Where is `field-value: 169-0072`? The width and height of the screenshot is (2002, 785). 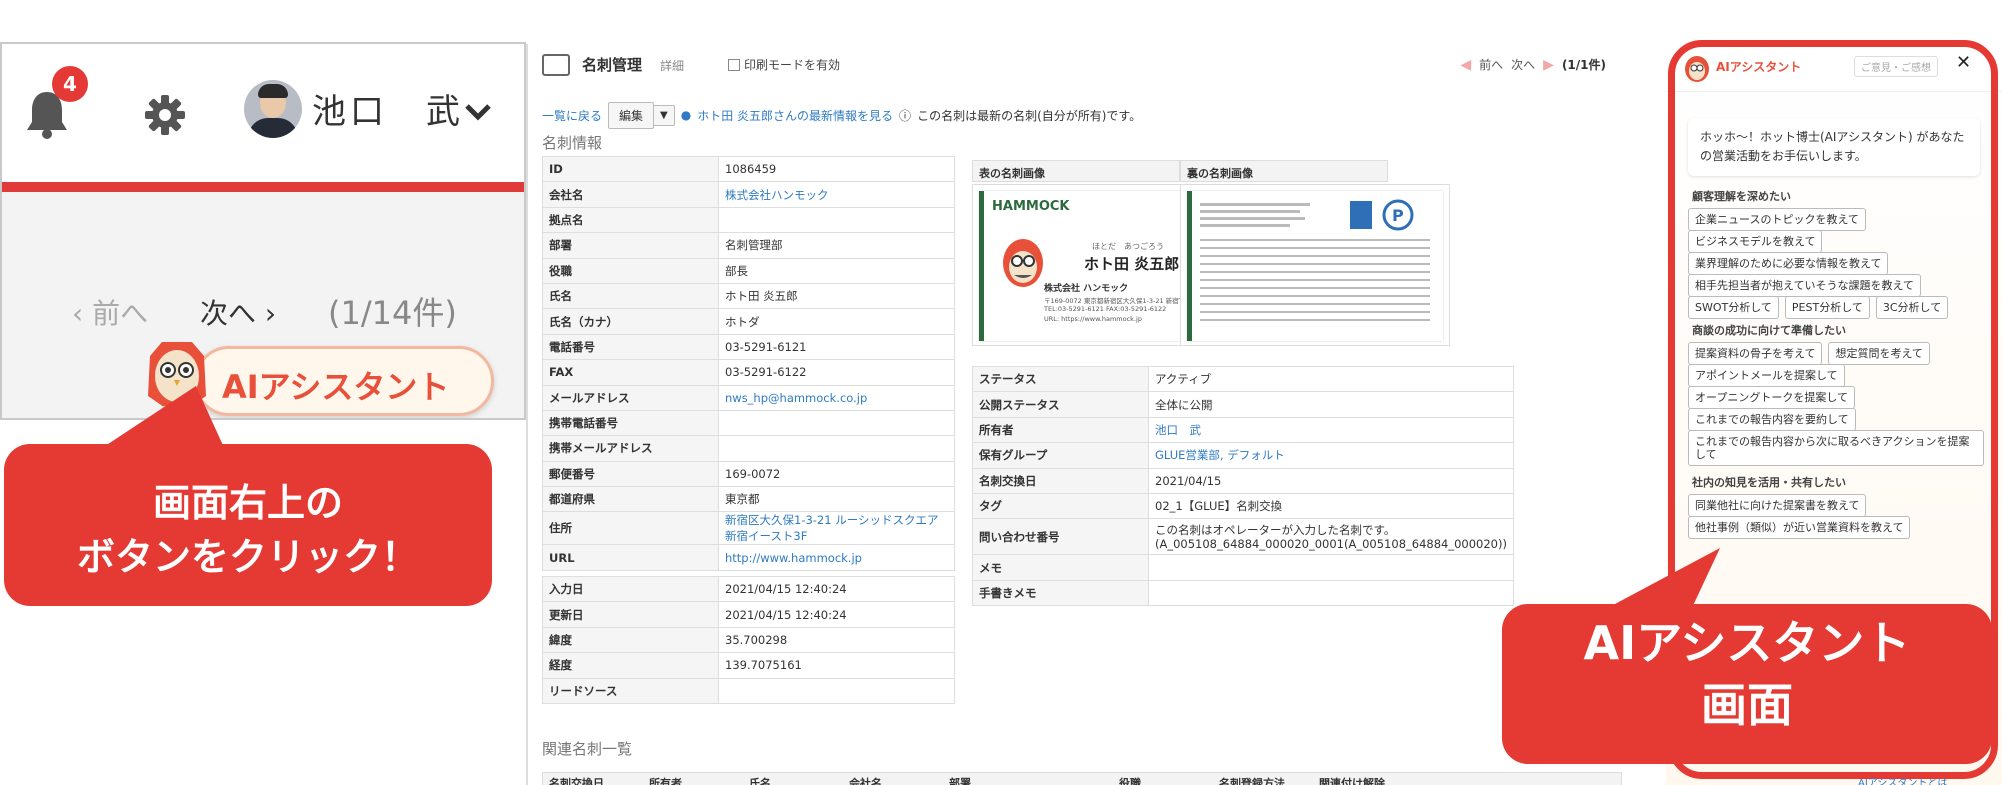
field-value: 169-0072 is located at coordinates (836, 474).